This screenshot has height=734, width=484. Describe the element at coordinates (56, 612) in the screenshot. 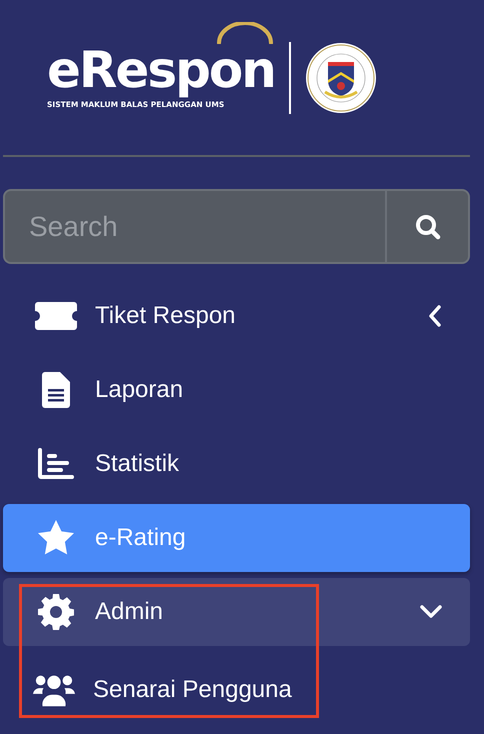

I see `settings-icon` at that location.